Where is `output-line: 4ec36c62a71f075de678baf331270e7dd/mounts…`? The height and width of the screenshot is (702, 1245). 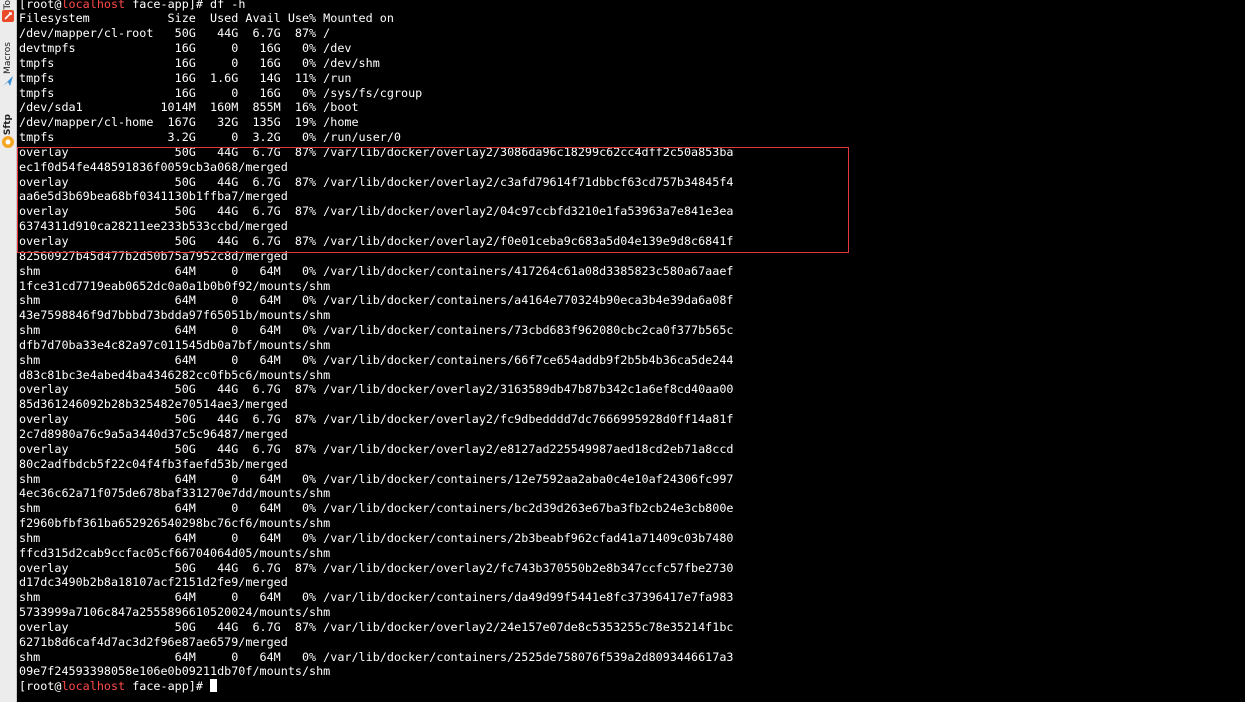
output-line: 4ec36c62a71f075de678baf331270e7dd/mounts… is located at coordinates (175, 493).